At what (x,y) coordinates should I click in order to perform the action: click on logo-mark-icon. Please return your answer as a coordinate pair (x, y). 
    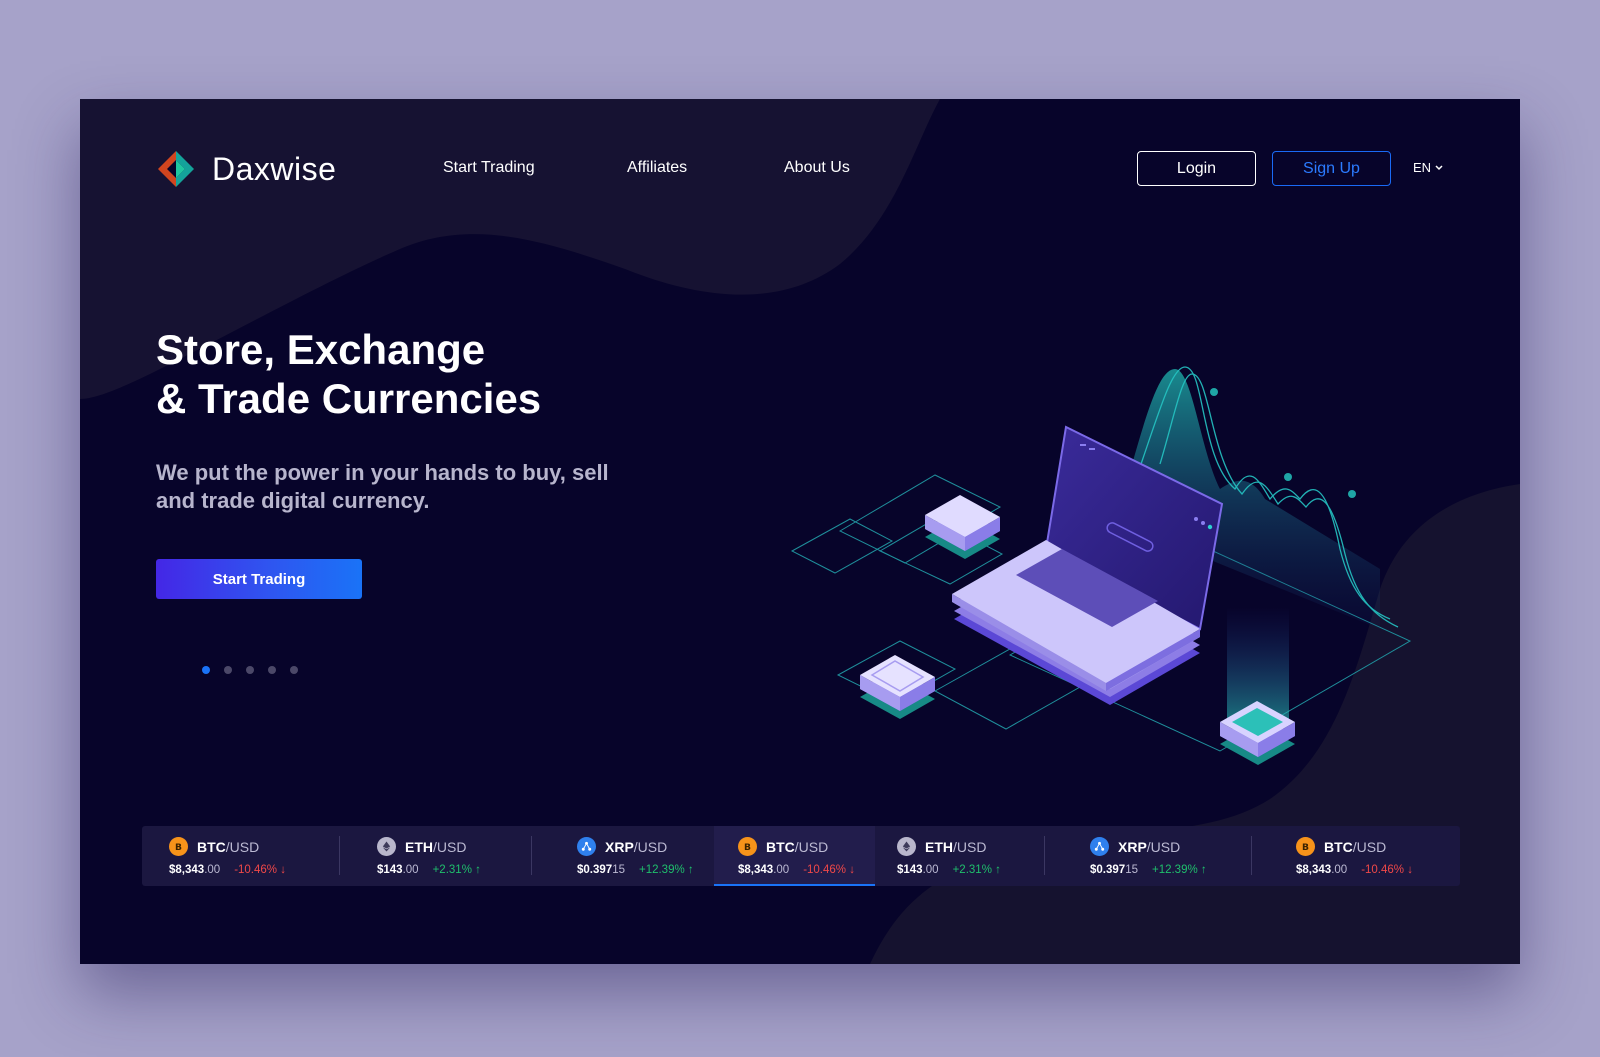
    Looking at the image, I should click on (176, 169).